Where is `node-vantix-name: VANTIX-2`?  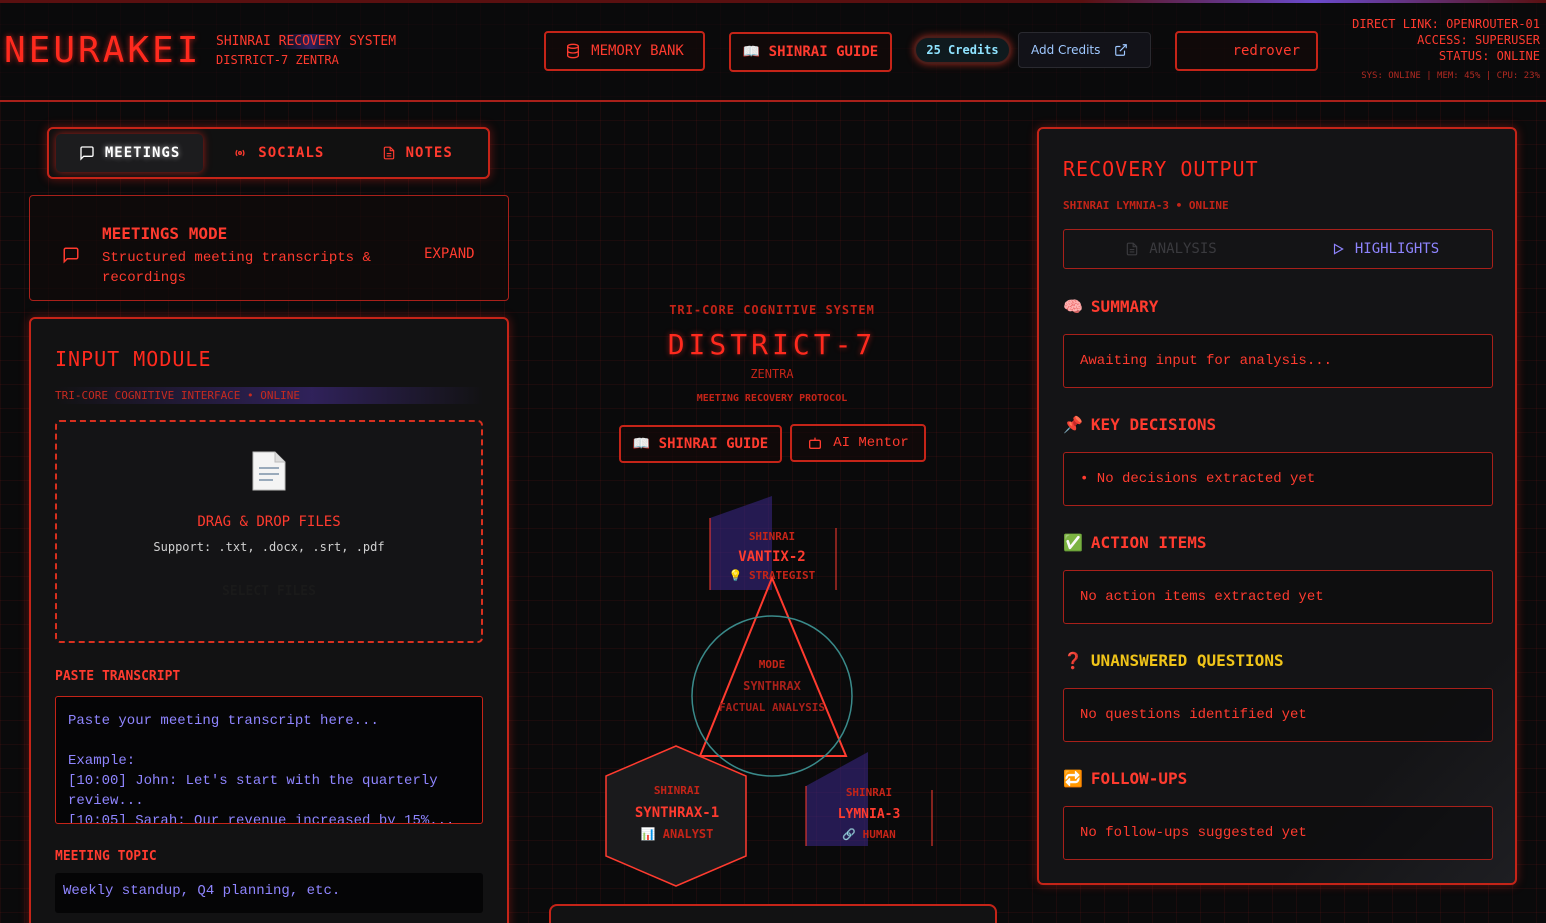
node-vantix-name: VANTIX-2 is located at coordinates (772, 557).